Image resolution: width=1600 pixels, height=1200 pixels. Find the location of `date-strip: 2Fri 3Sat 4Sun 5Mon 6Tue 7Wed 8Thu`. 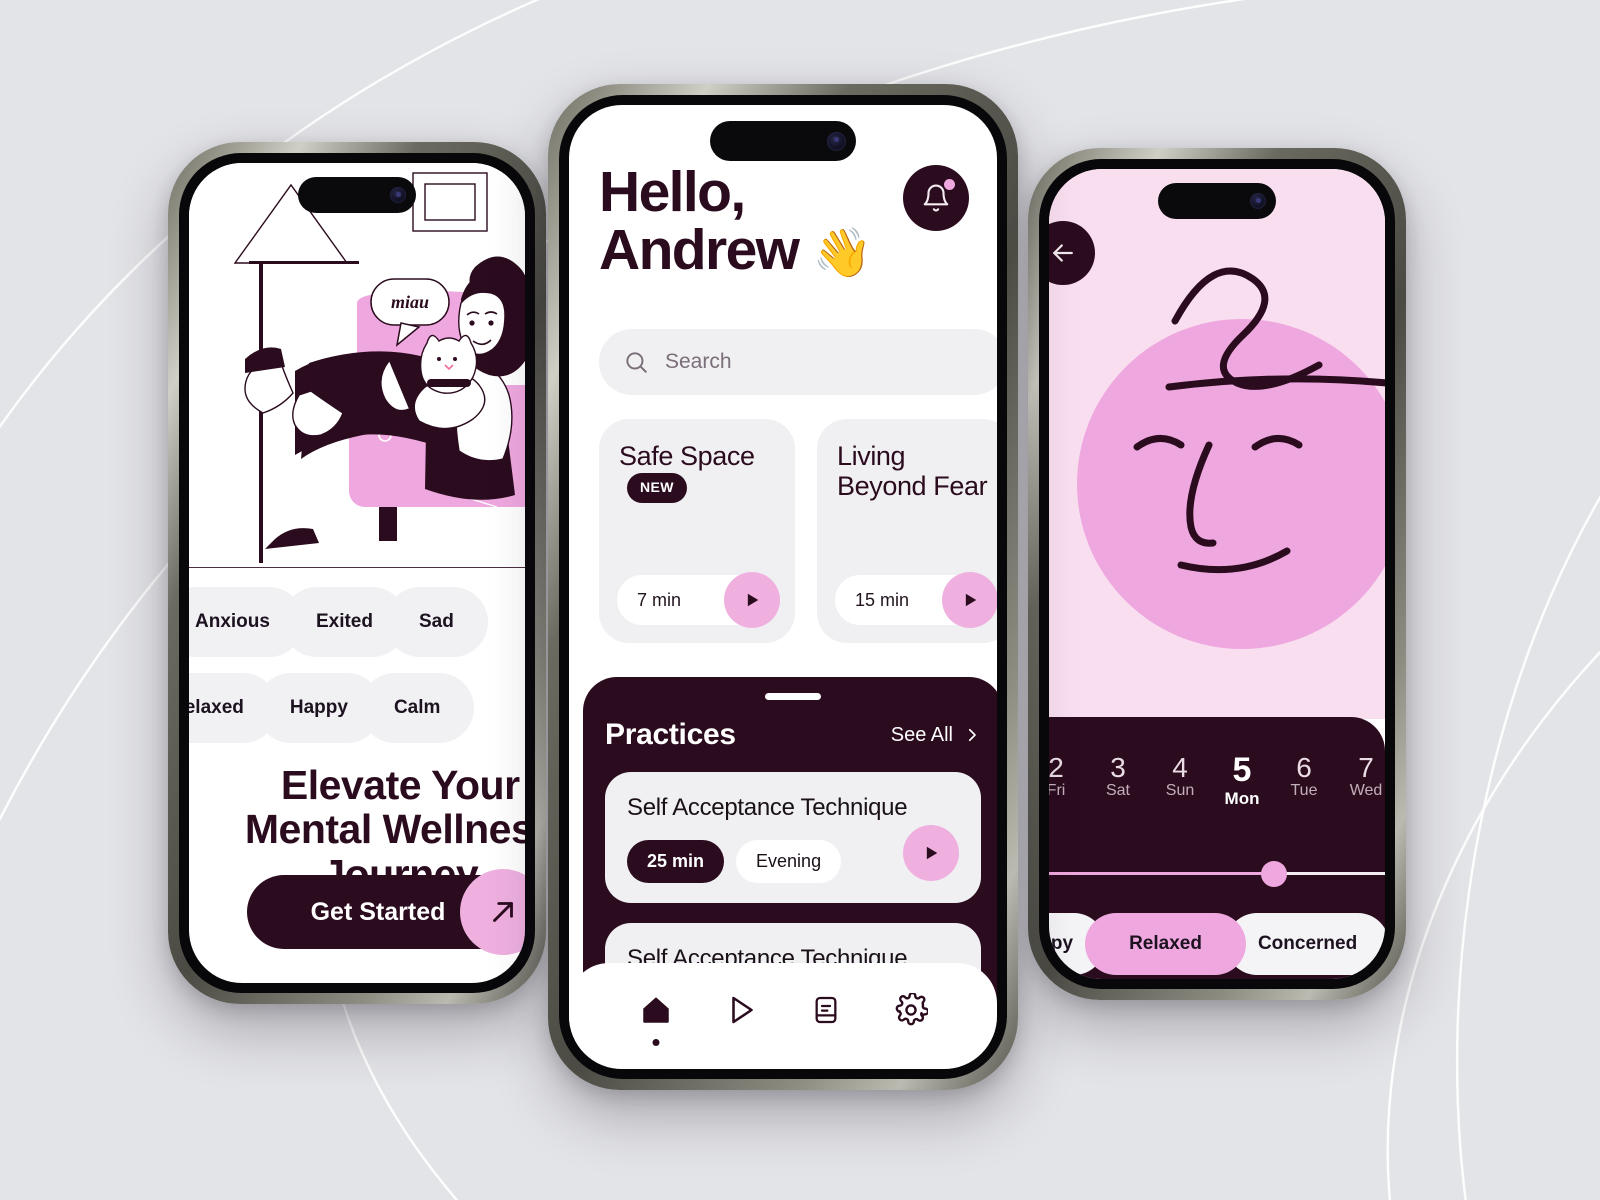

date-strip: 2Fri 3Sat 4Sun 5Mon 6Tue 7Wed 8Thu is located at coordinates (1217, 780).